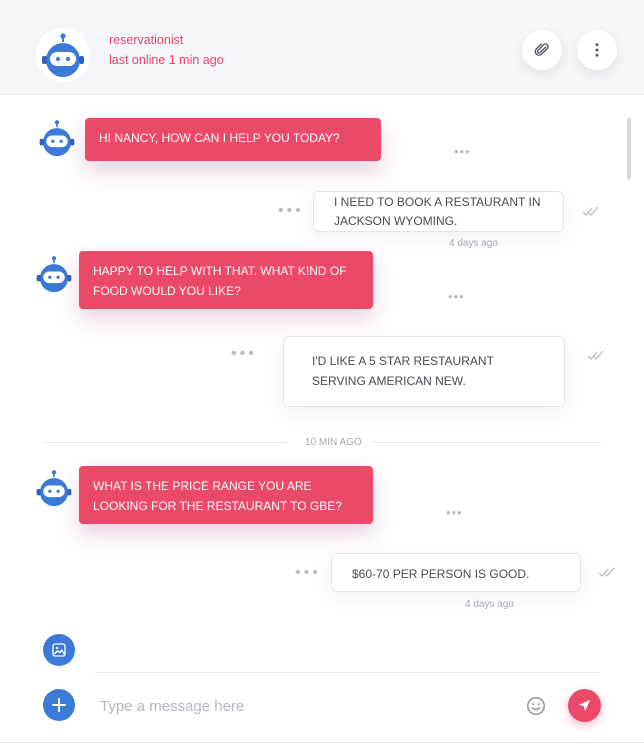 The image size is (644, 745). I want to click on add-attachment-button, so click(59, 705).